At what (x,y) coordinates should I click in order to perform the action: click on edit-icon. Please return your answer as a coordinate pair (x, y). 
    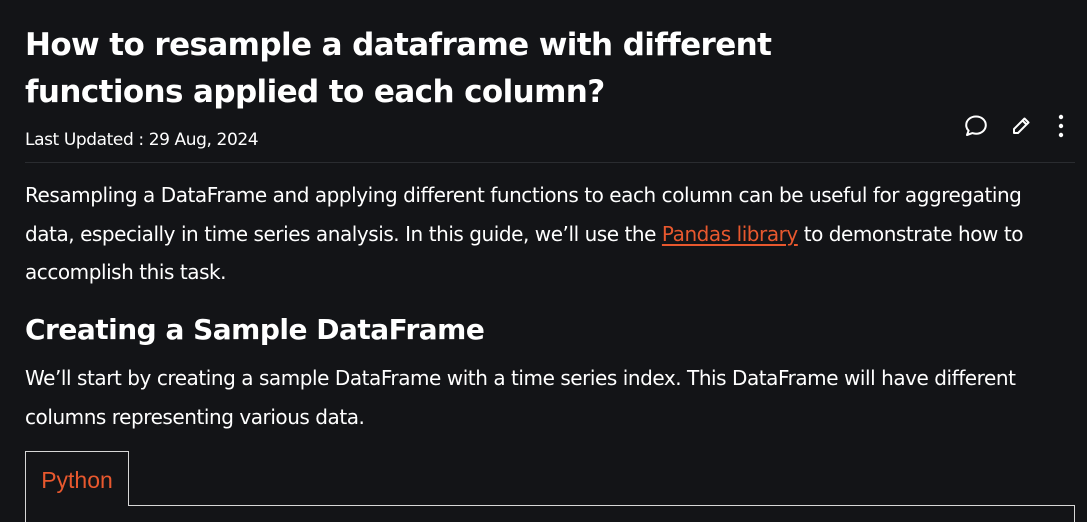
    Looking at the image, I should click on (1021, 125).